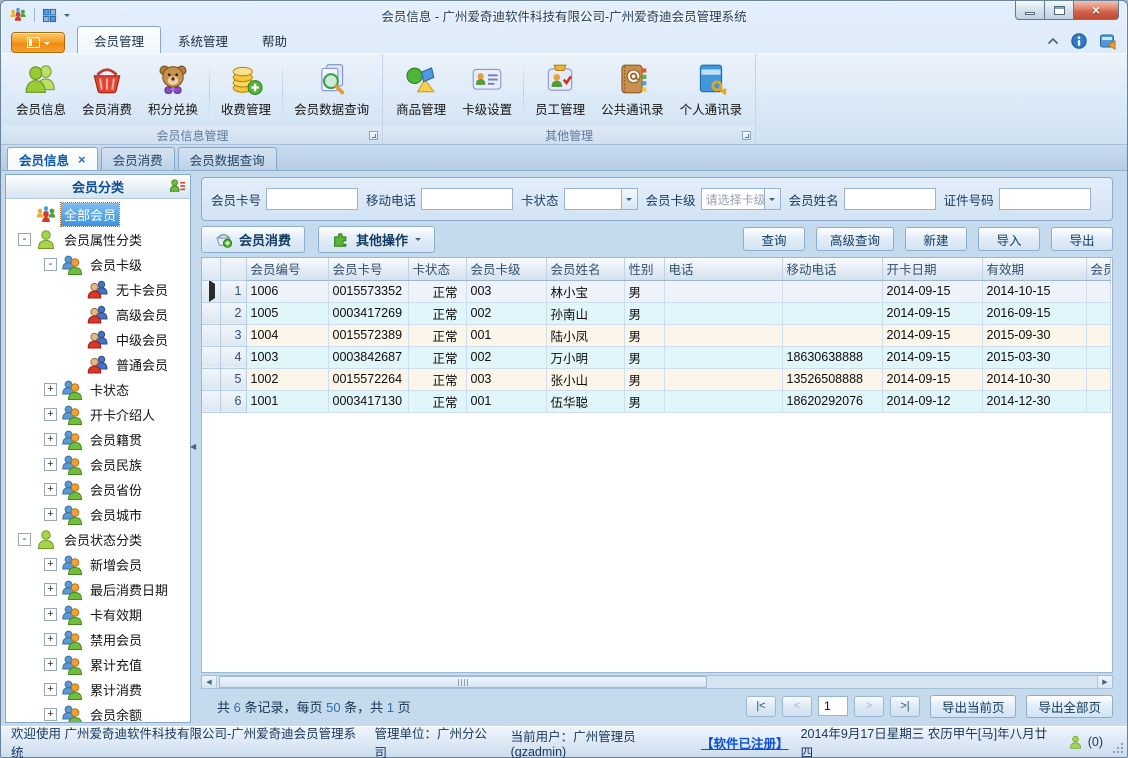 This screenshot has width=1128, height=758. I want to click on tree-item: - 会员卡级, so click(98, 264).